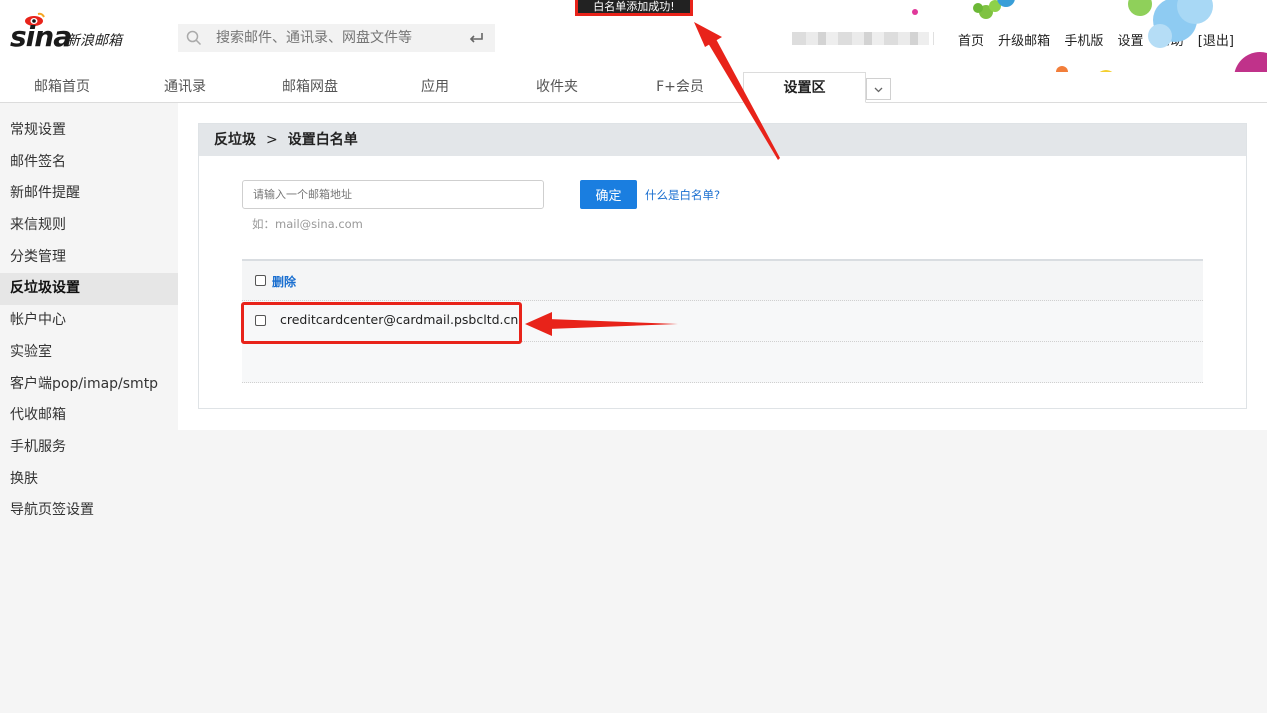 The width and height of the screenshot is (1267, 713). I want to click on table-header: 删除, so click(722, 280).